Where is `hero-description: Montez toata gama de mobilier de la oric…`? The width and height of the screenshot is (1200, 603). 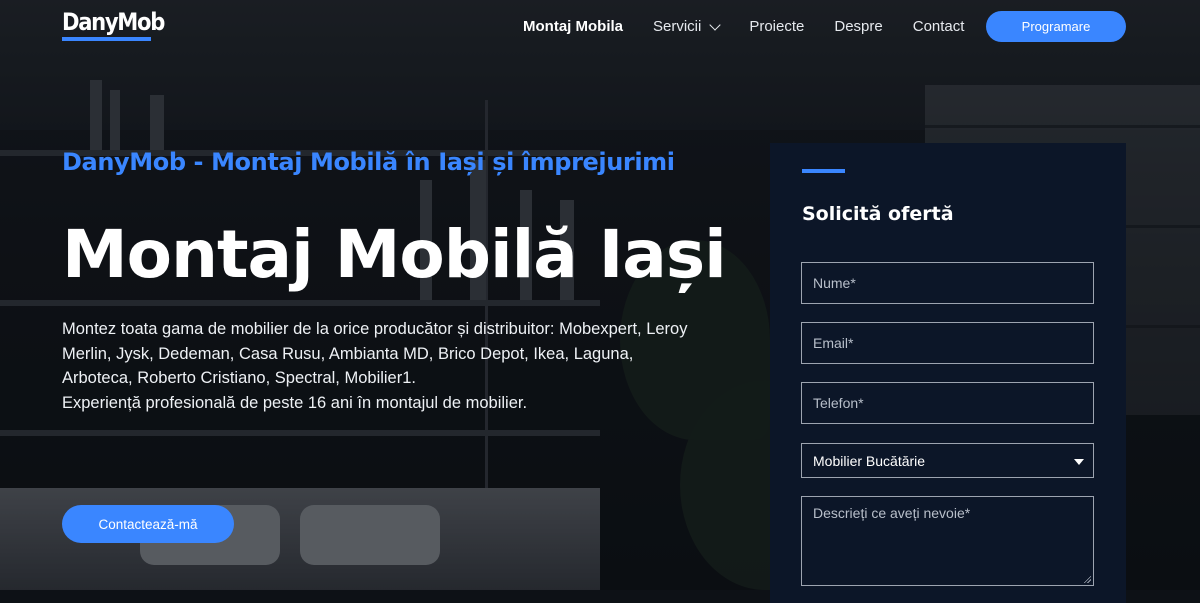 hero-description: Montez toata gama de mobilier de la oric… is located at coordinates (382, 366).